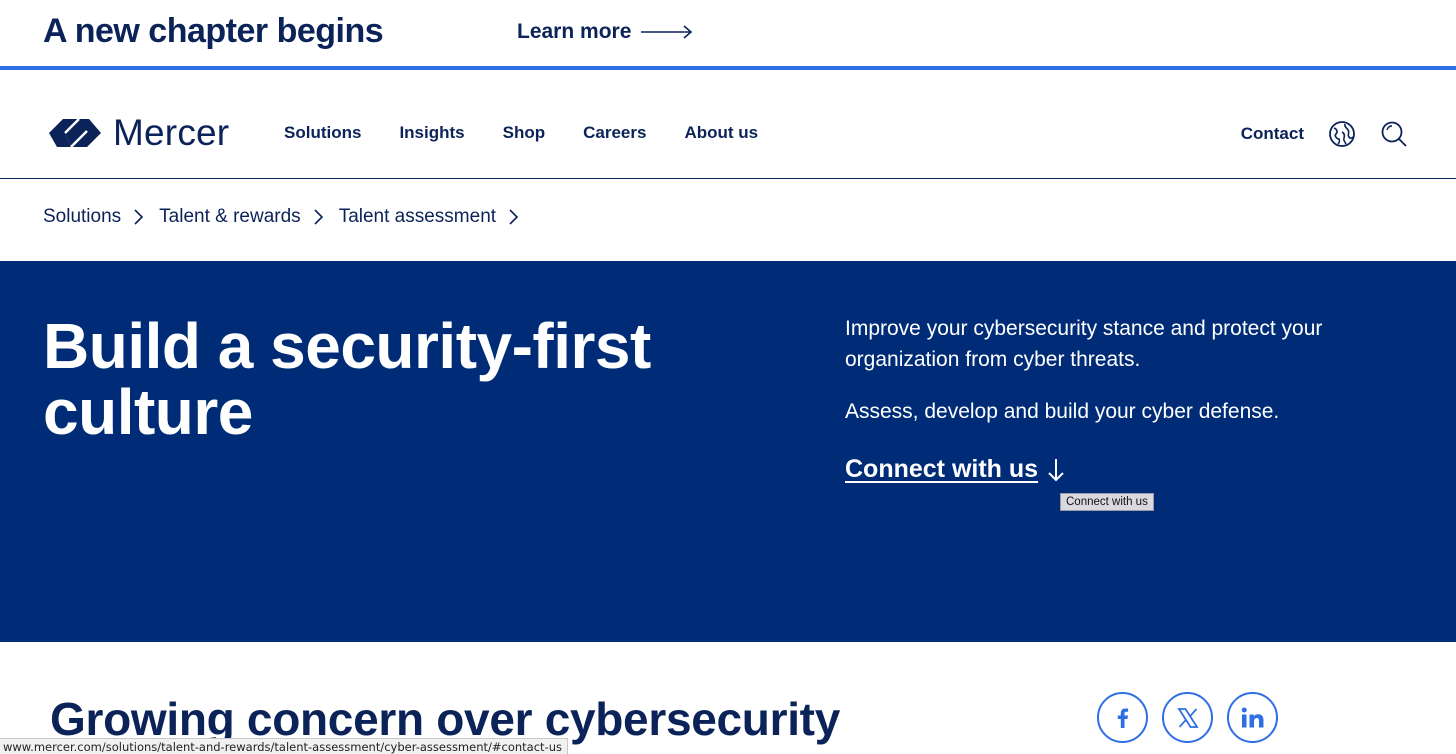  I want to click on arrow-down-icon, so click(1056, 469).